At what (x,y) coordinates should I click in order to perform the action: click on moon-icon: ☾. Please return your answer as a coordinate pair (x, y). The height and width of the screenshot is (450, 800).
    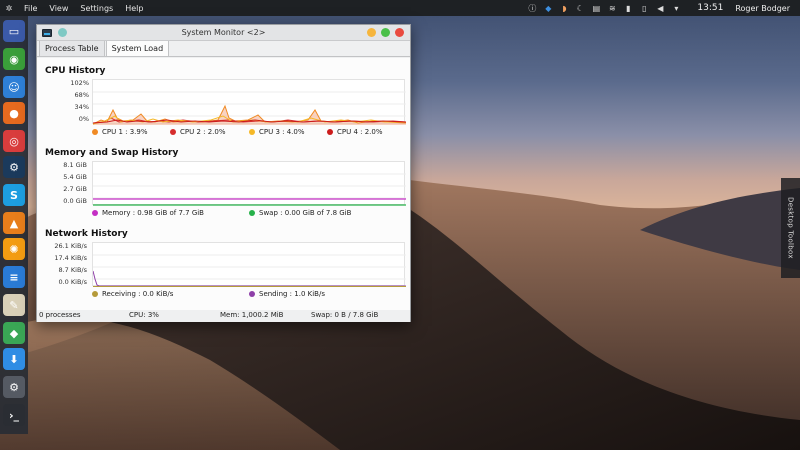
    Looking at the image, I should click on (580, 8).